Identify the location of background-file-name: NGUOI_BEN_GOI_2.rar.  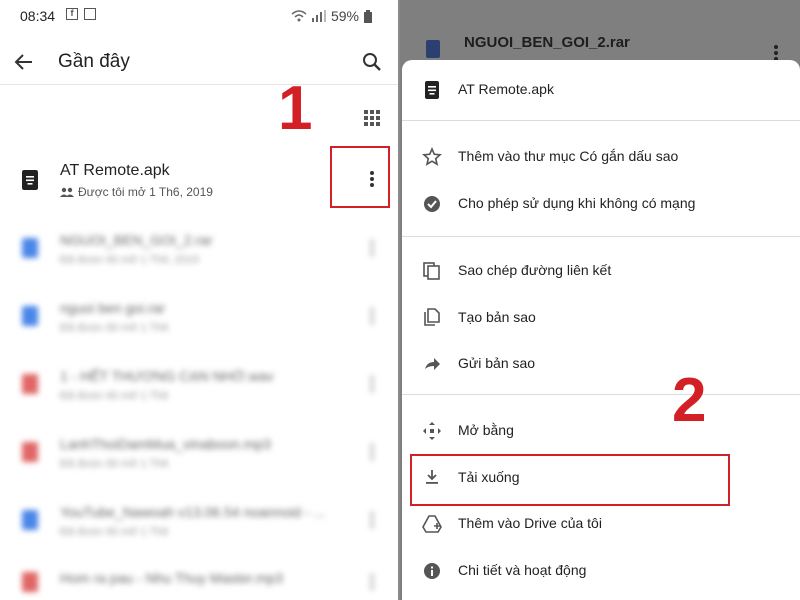
(547, 42).